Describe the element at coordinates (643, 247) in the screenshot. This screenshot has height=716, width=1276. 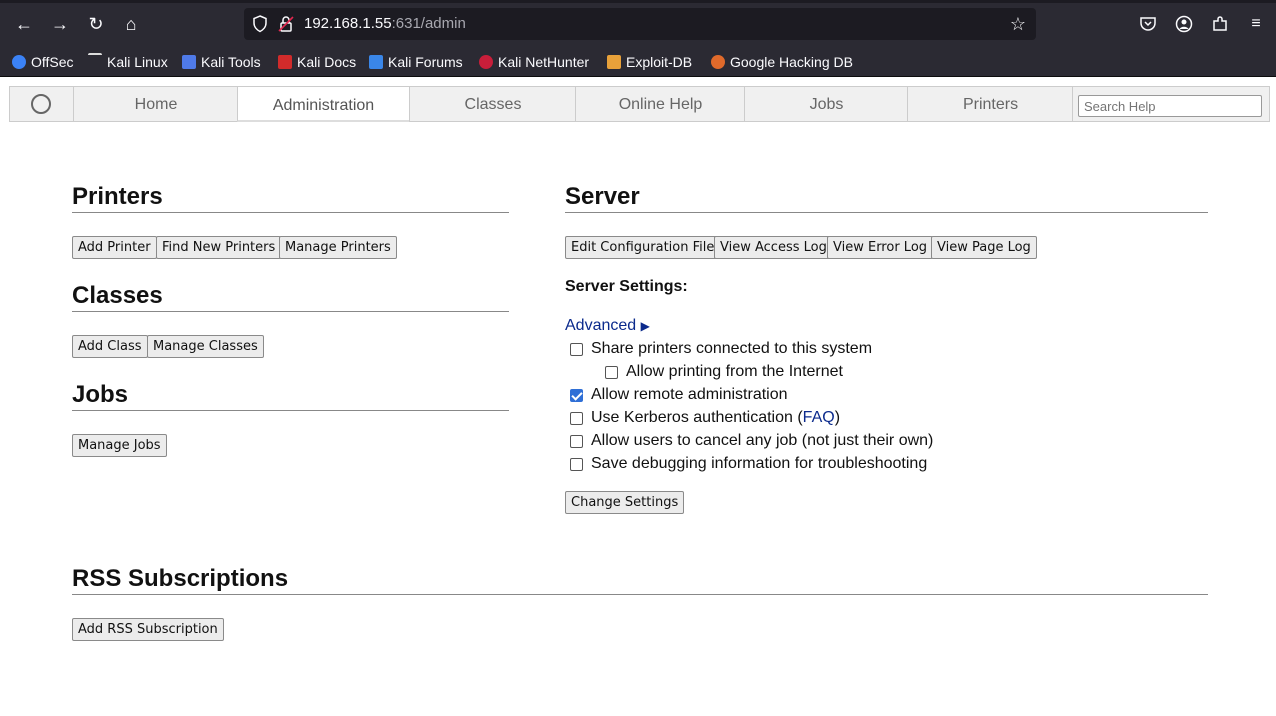
I see `edit-configuration-file-button: Edit Configuration File` at that location.